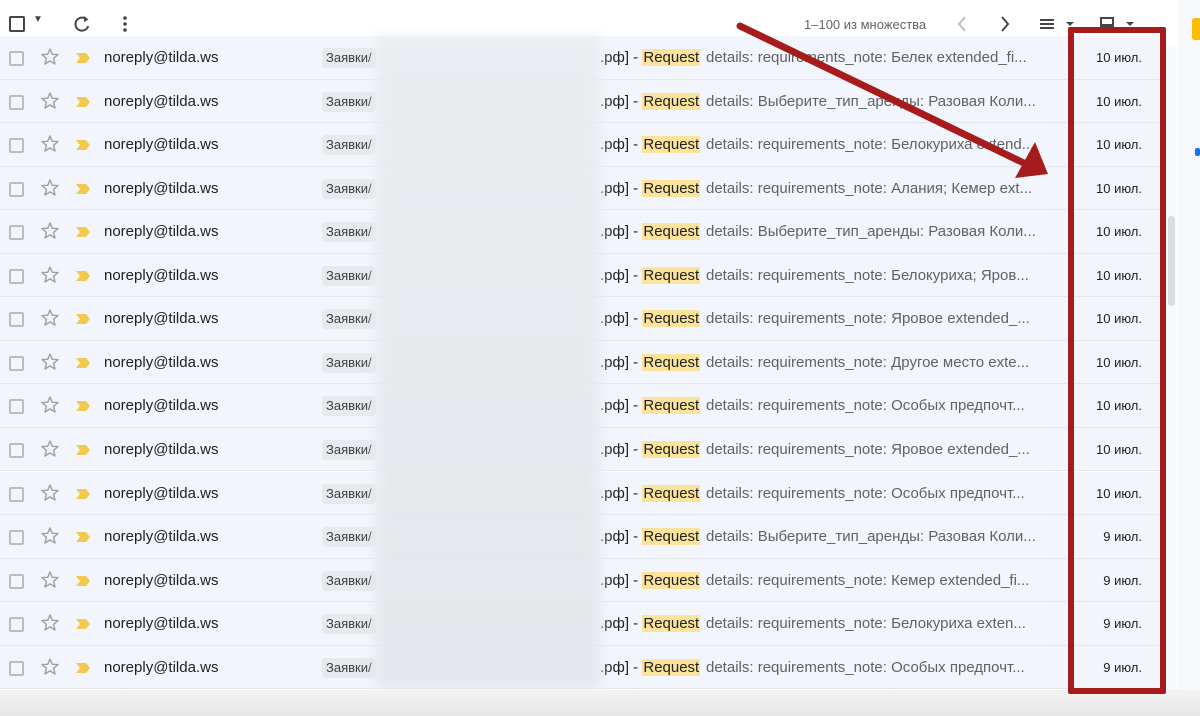 This screenshot has height=716, width=1200. Describe the element at coordinates (1171, 376) in the screenshot. I see `scrollbar-track` at that location.